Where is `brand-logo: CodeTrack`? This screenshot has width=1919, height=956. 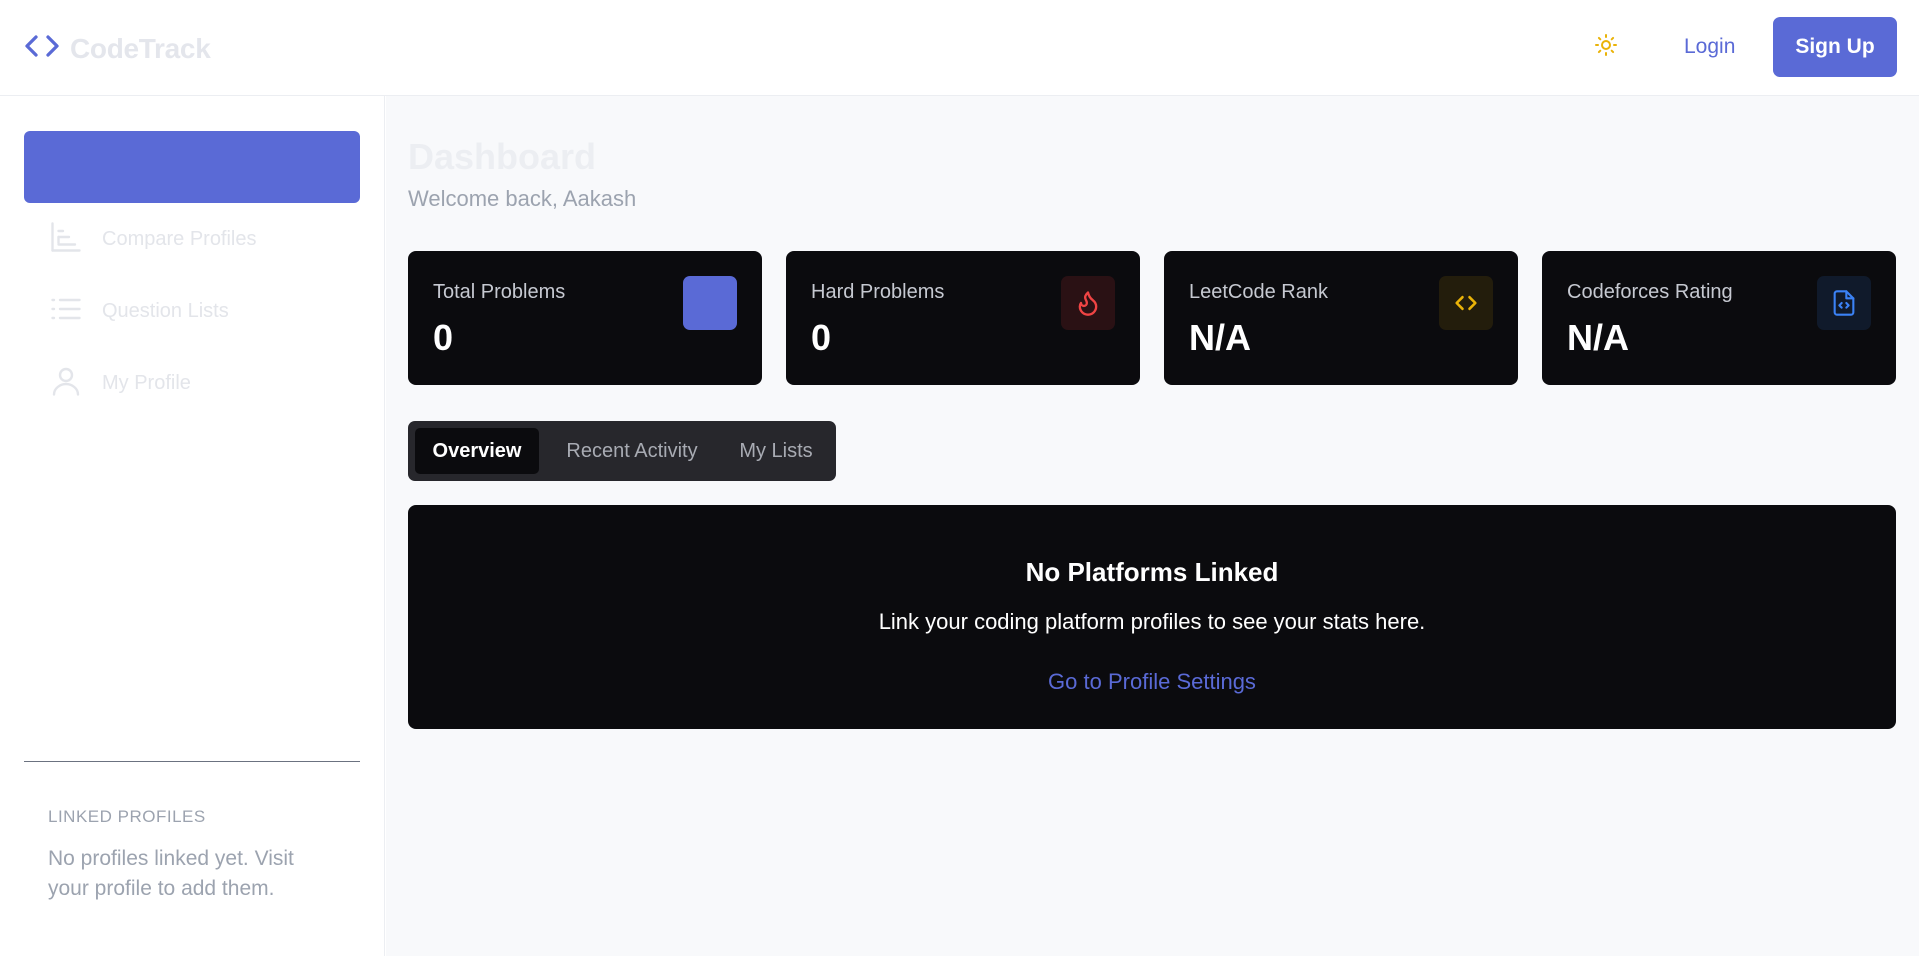
brand-logo: CodeTrack is located at coordinates (117, 48).